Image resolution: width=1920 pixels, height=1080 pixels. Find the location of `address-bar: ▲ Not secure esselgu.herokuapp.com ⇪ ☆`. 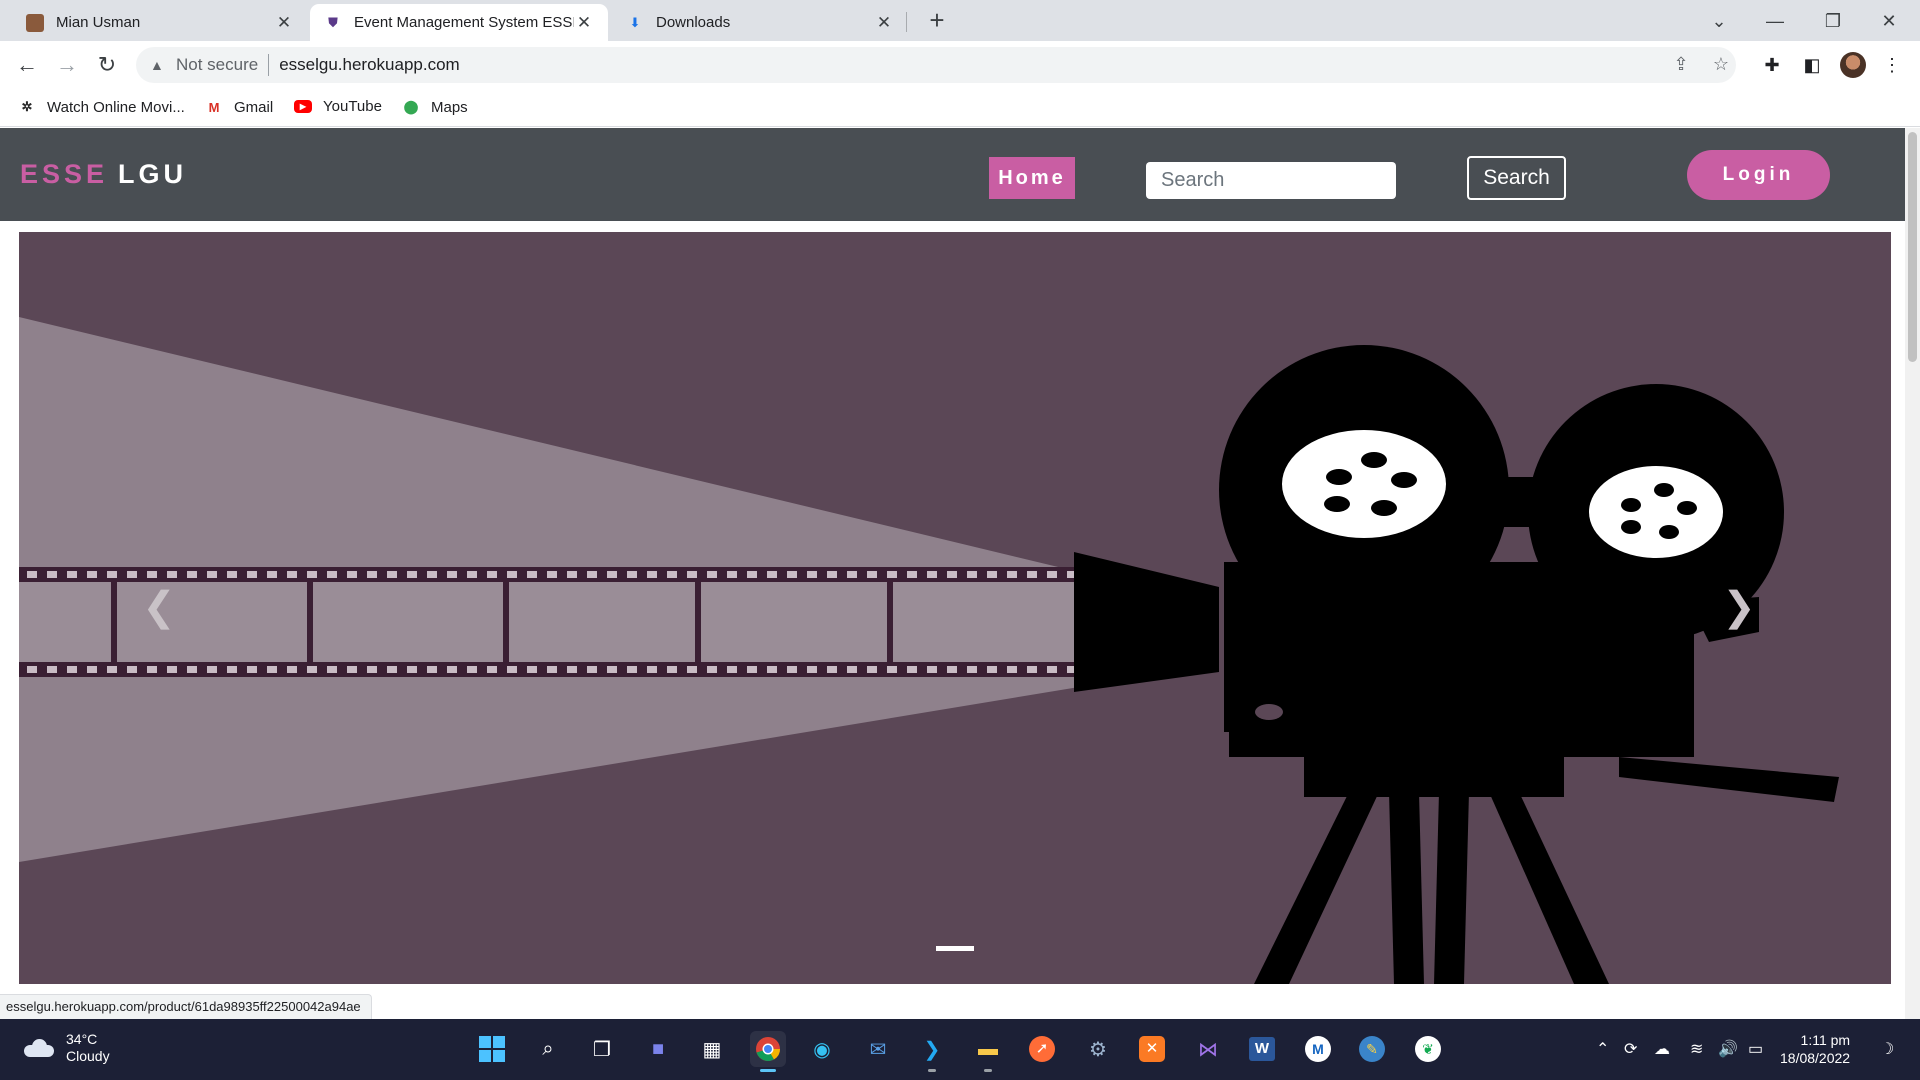

address-bar: ▲ Not secure esselgu.herokuapp.com ⇪ ☆ is located at coordinates (936, 65).